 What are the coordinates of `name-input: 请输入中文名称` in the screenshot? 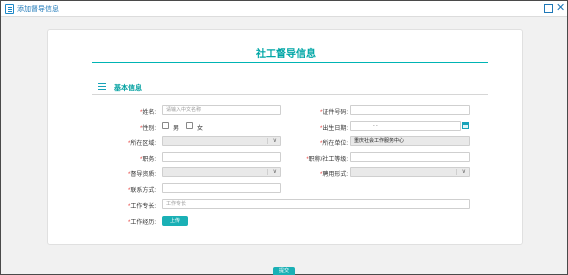 It's located at (221, 110).